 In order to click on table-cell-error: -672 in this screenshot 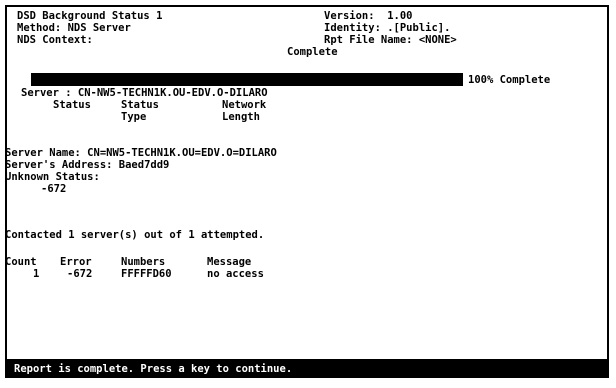, I will do `click(80, 274)`.